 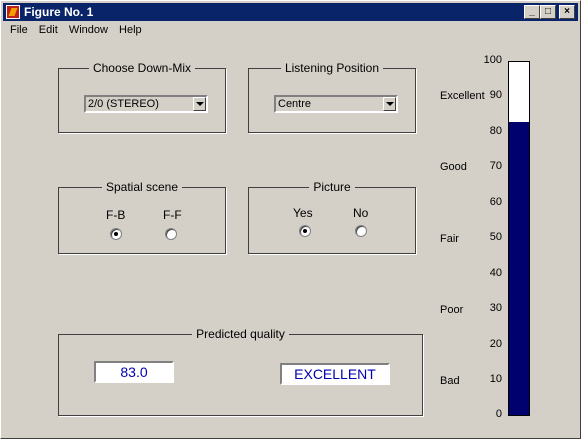 I want to click on menu-edit: Edit, so click(x=48, y=30).